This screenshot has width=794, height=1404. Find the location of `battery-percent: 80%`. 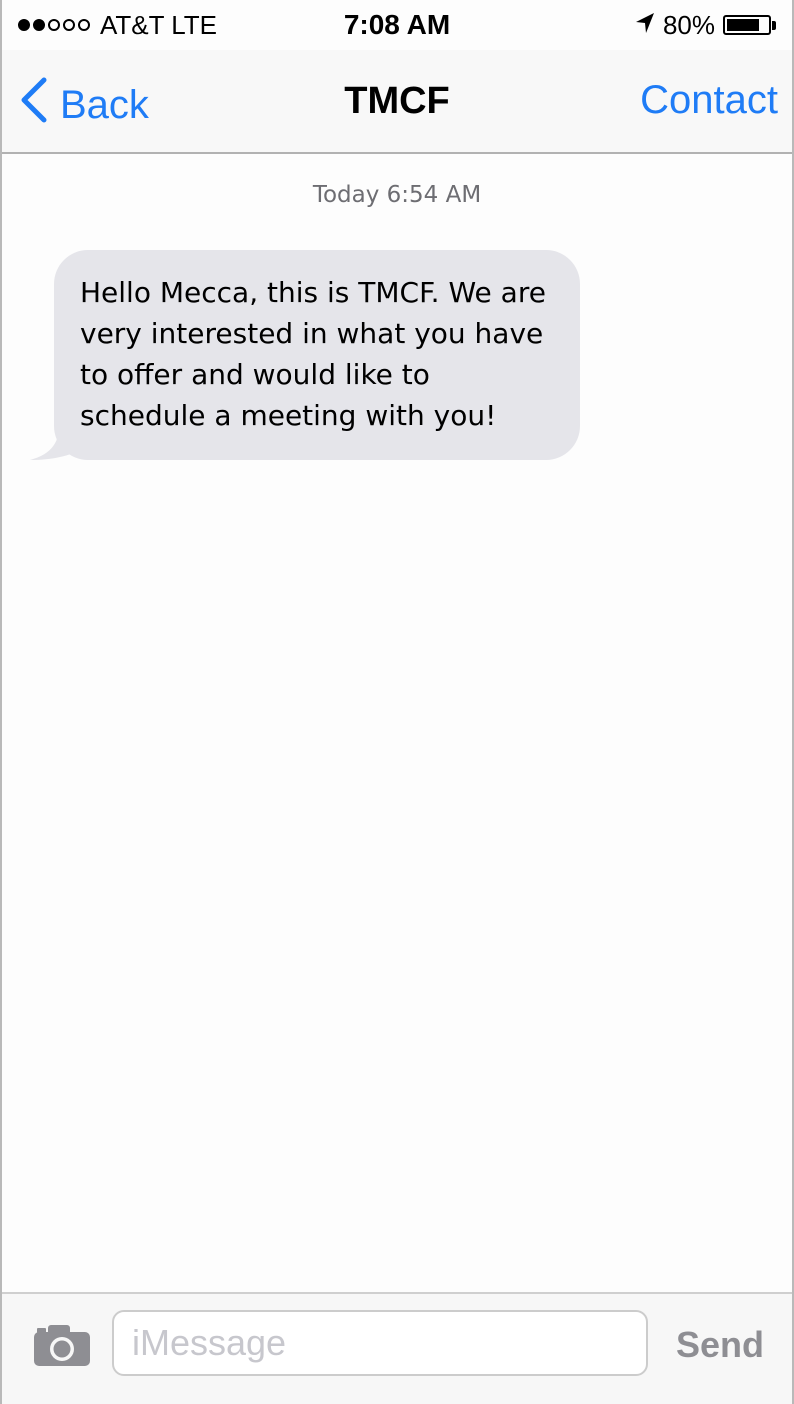

battery-percent: 80% is located at coordinates (688, 24).